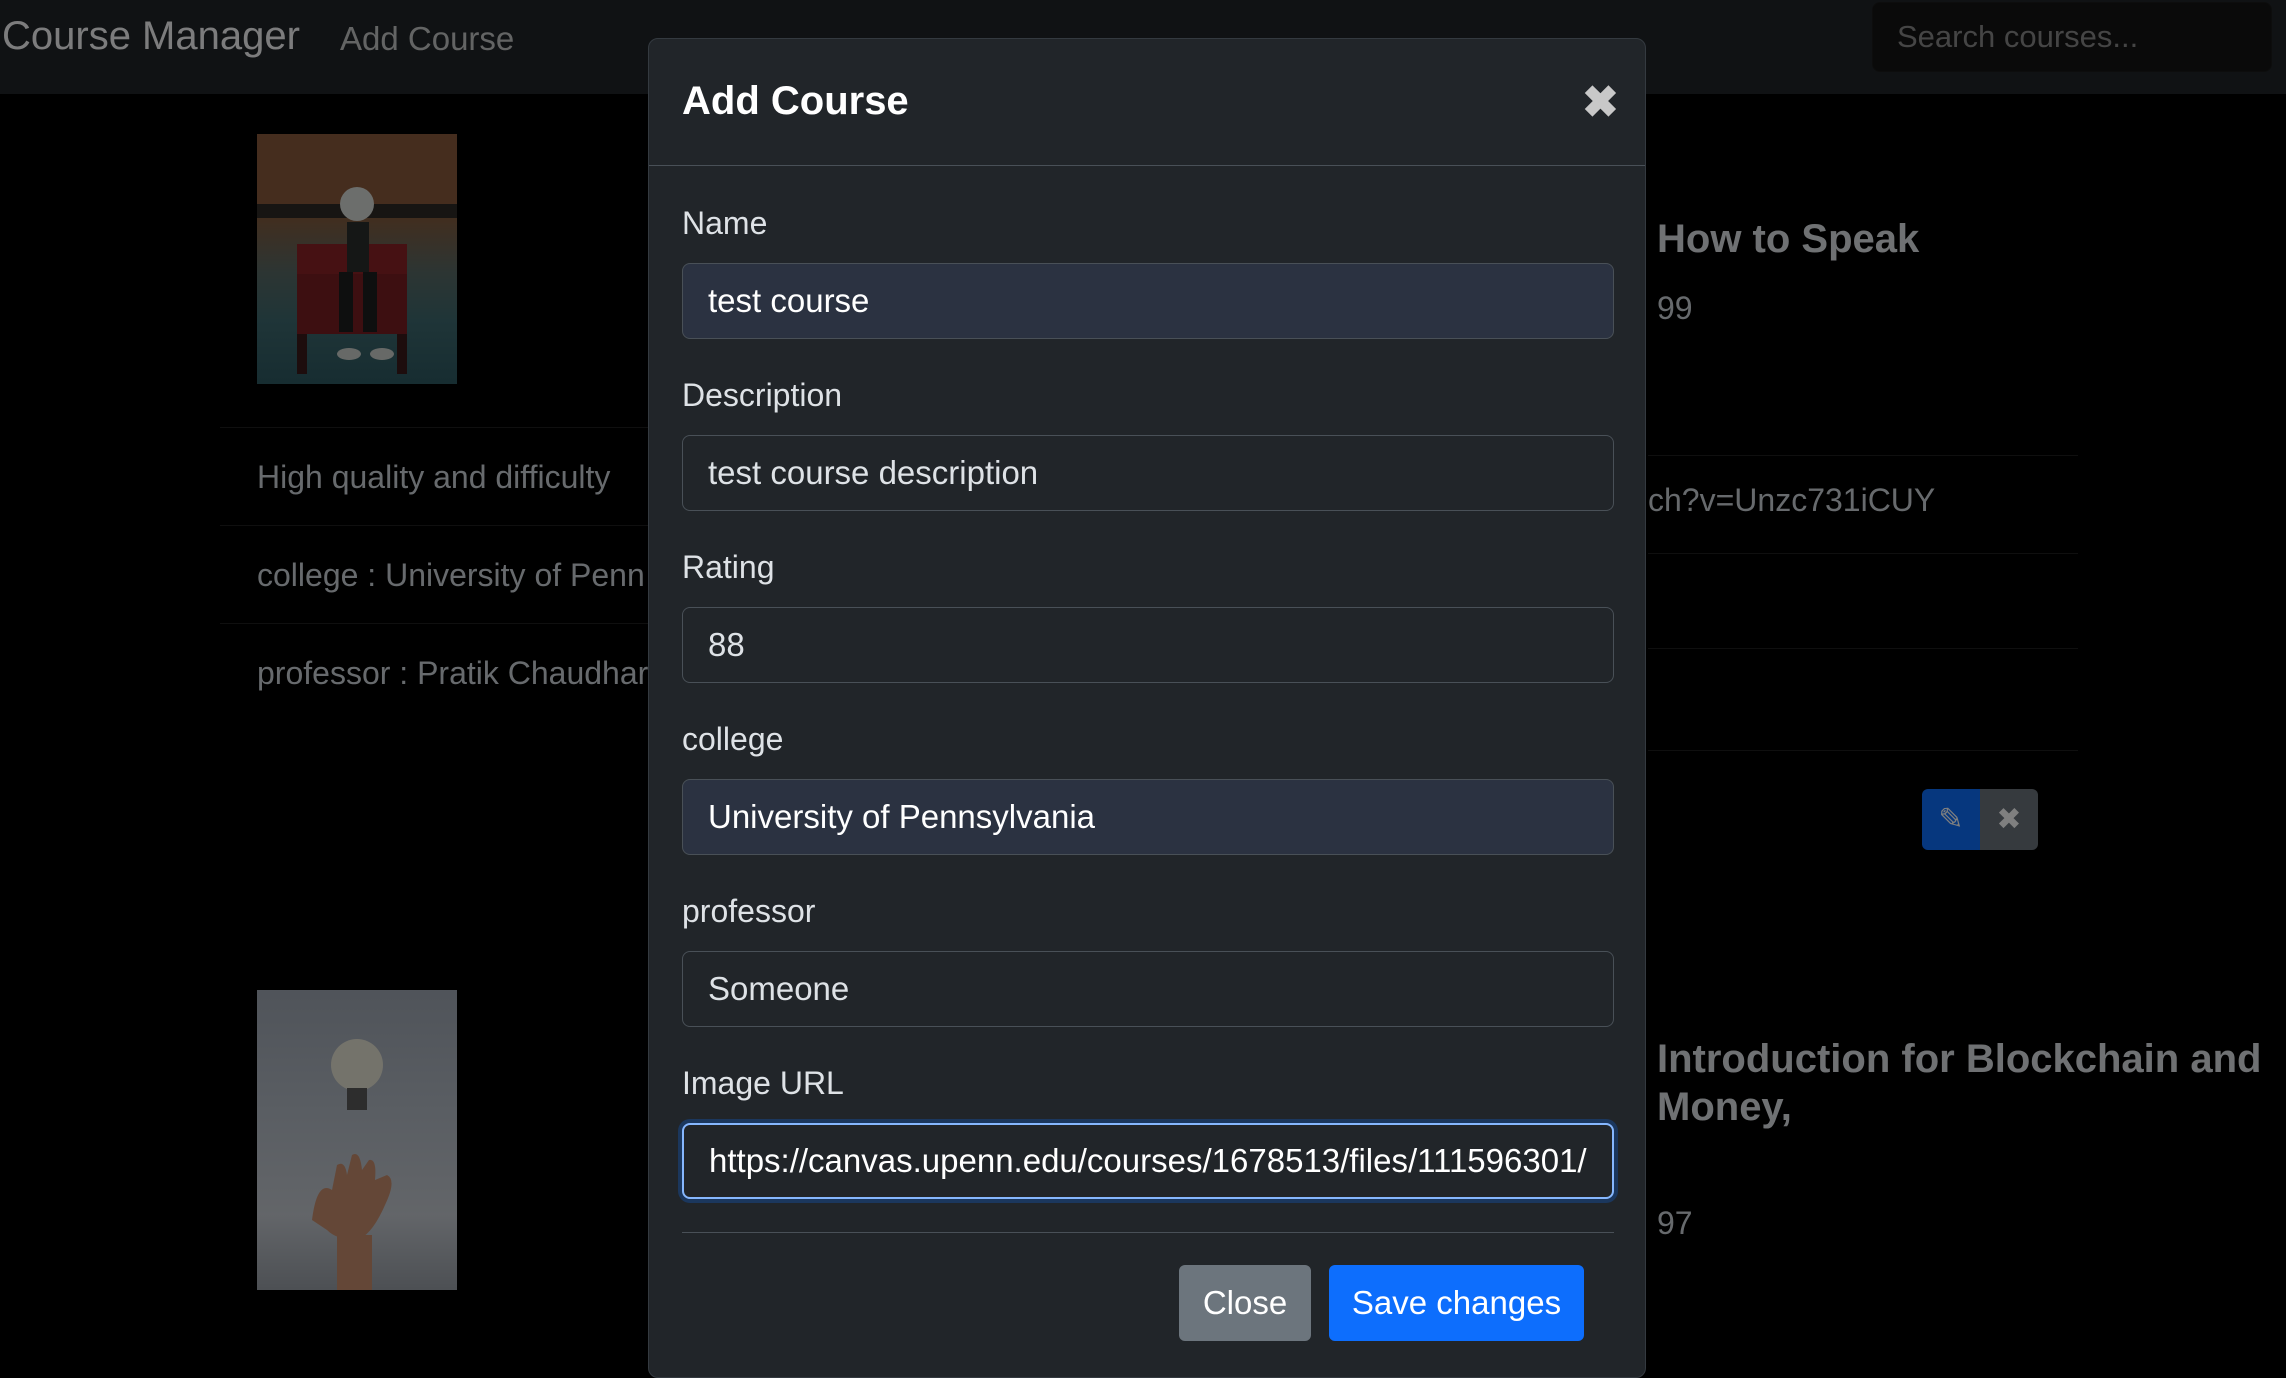  What do you see at coordinates (733, 739) in the screenshot?
I see `college-label: college` at bounding box center [733, 739].